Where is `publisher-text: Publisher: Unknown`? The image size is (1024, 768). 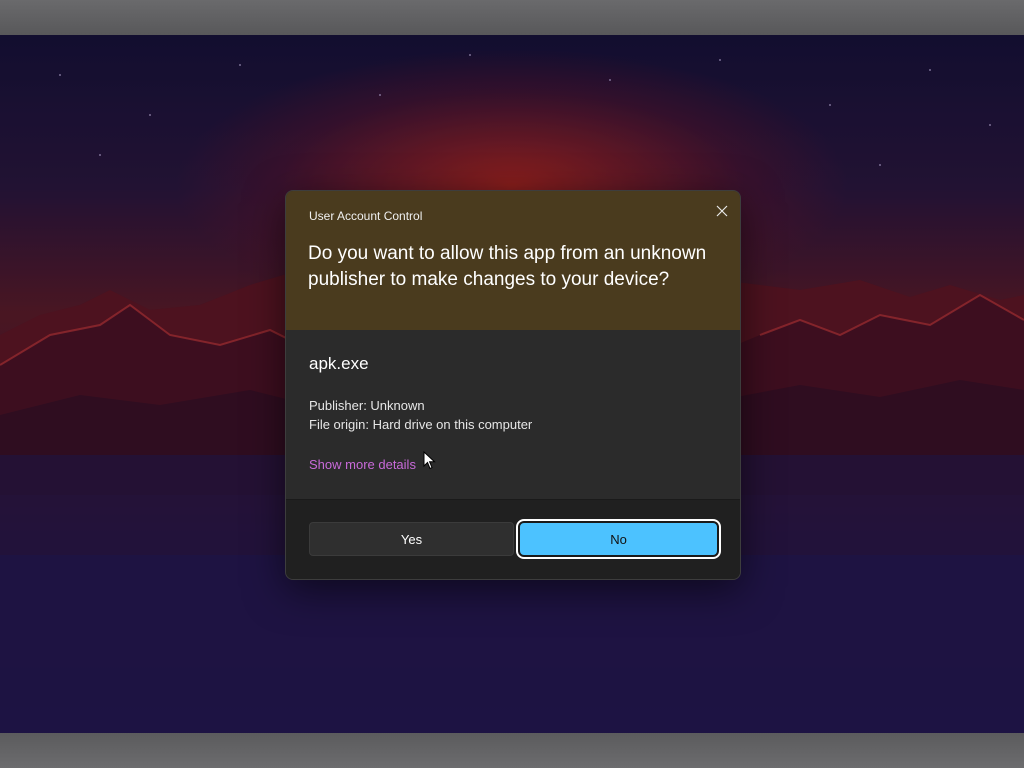
publisher-text: Publisher: Unknown is located at coordinates (367, 405).